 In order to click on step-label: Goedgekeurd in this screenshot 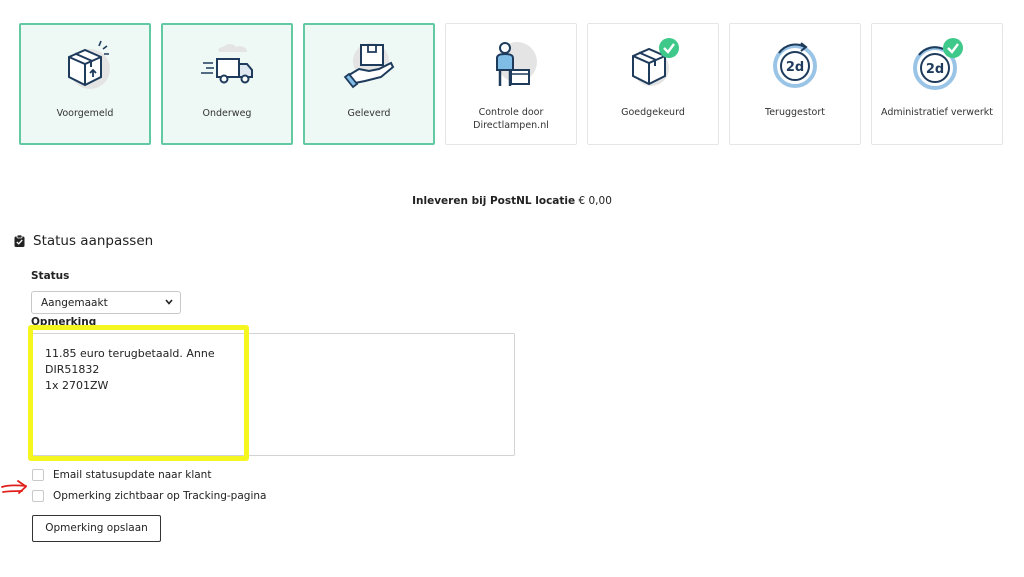, I will do `click(653, 112)`.